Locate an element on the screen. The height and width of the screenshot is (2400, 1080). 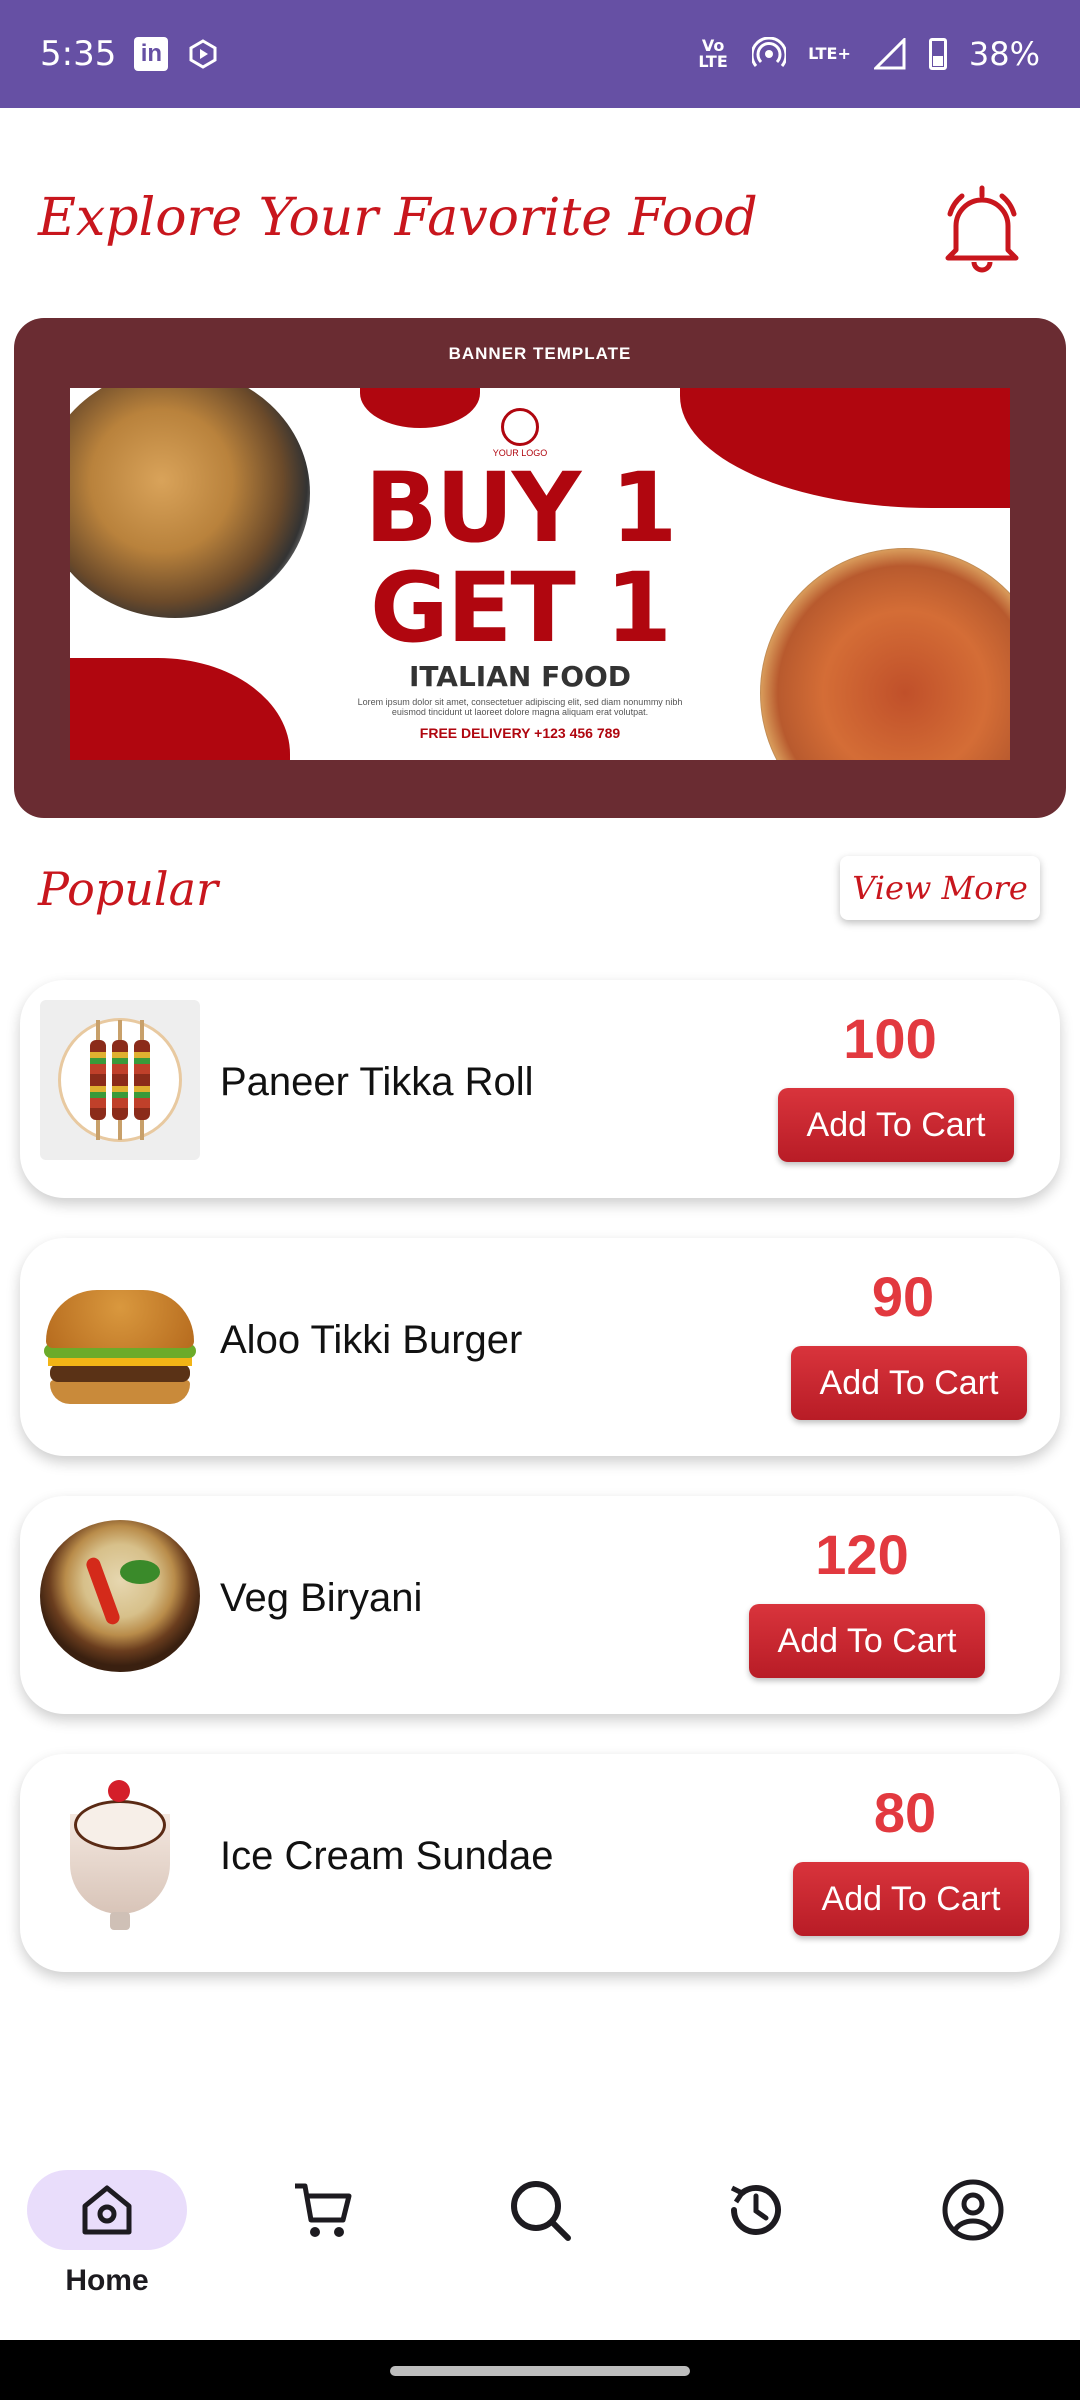
nav-cart is located at coordinates (323, 2245).